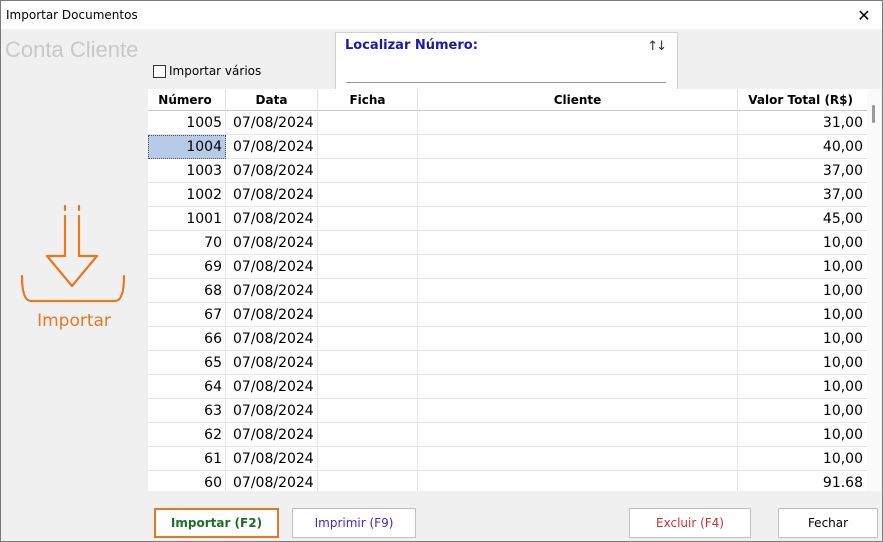  What do you see at coordinates (802, 147) in the screenshot?
I see `cell-valor-total: 40,00` at bounding box center [802, 147].